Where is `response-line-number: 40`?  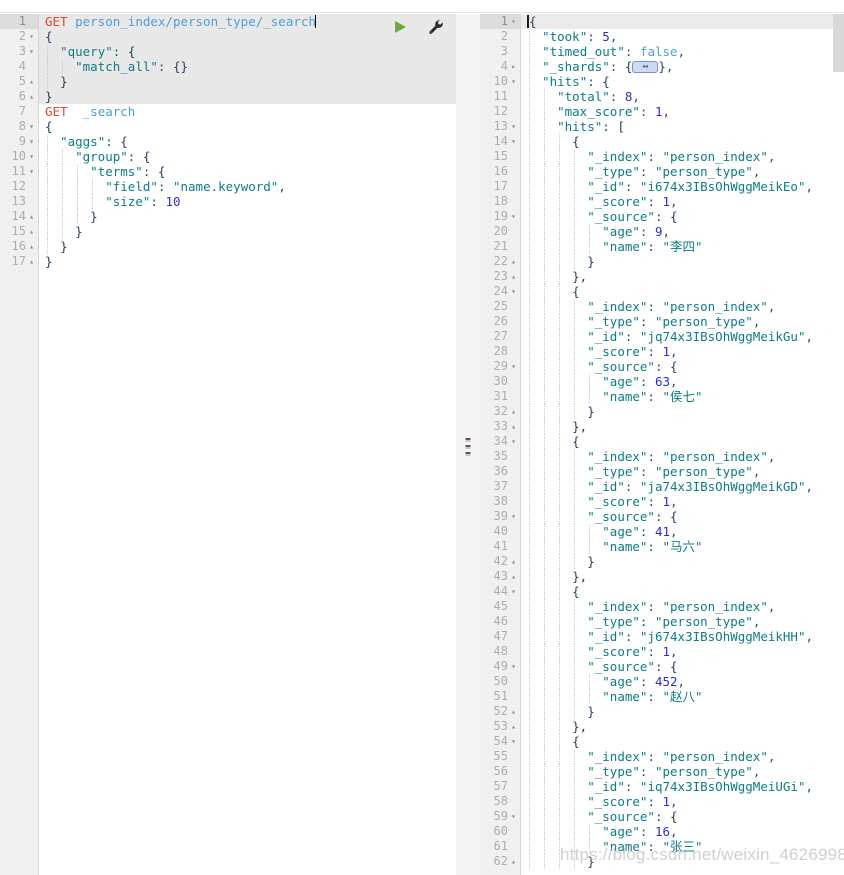
response-line-number: 40 is located at coordinates (500, 531).